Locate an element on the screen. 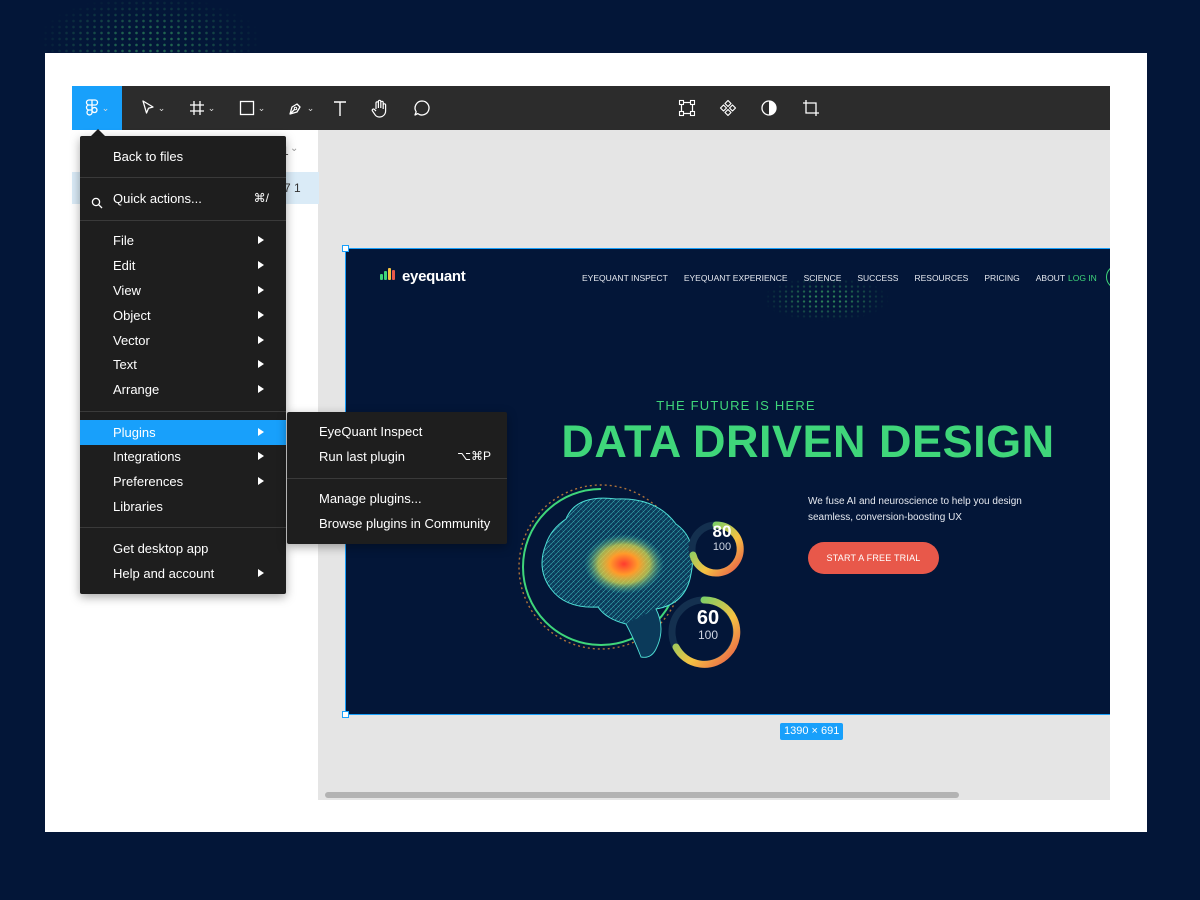 The width and height of the screenshot is (1200, 900). logo-text: eyequant is located at coordinates (434, 276).